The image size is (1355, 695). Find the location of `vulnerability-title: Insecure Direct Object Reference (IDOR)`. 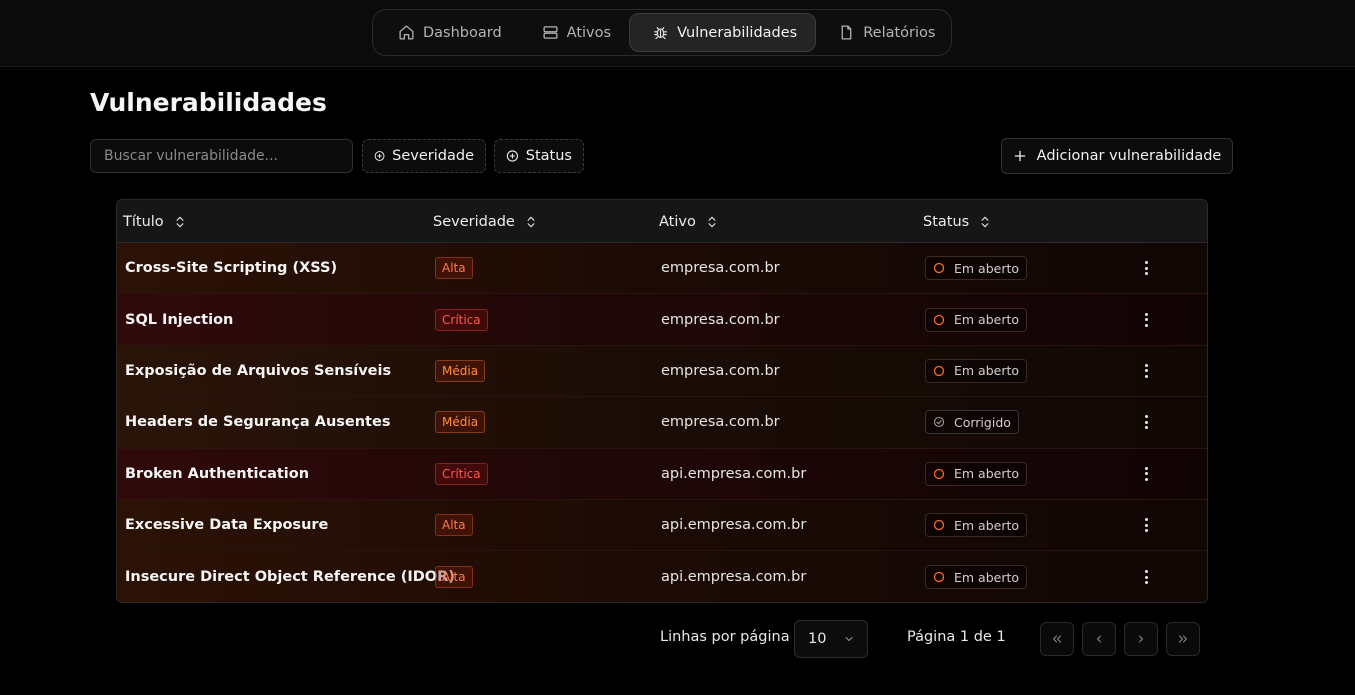

vulnerability-title: Insecure Direct Object Reference (IDOR) is located at coordinates (290, 577).